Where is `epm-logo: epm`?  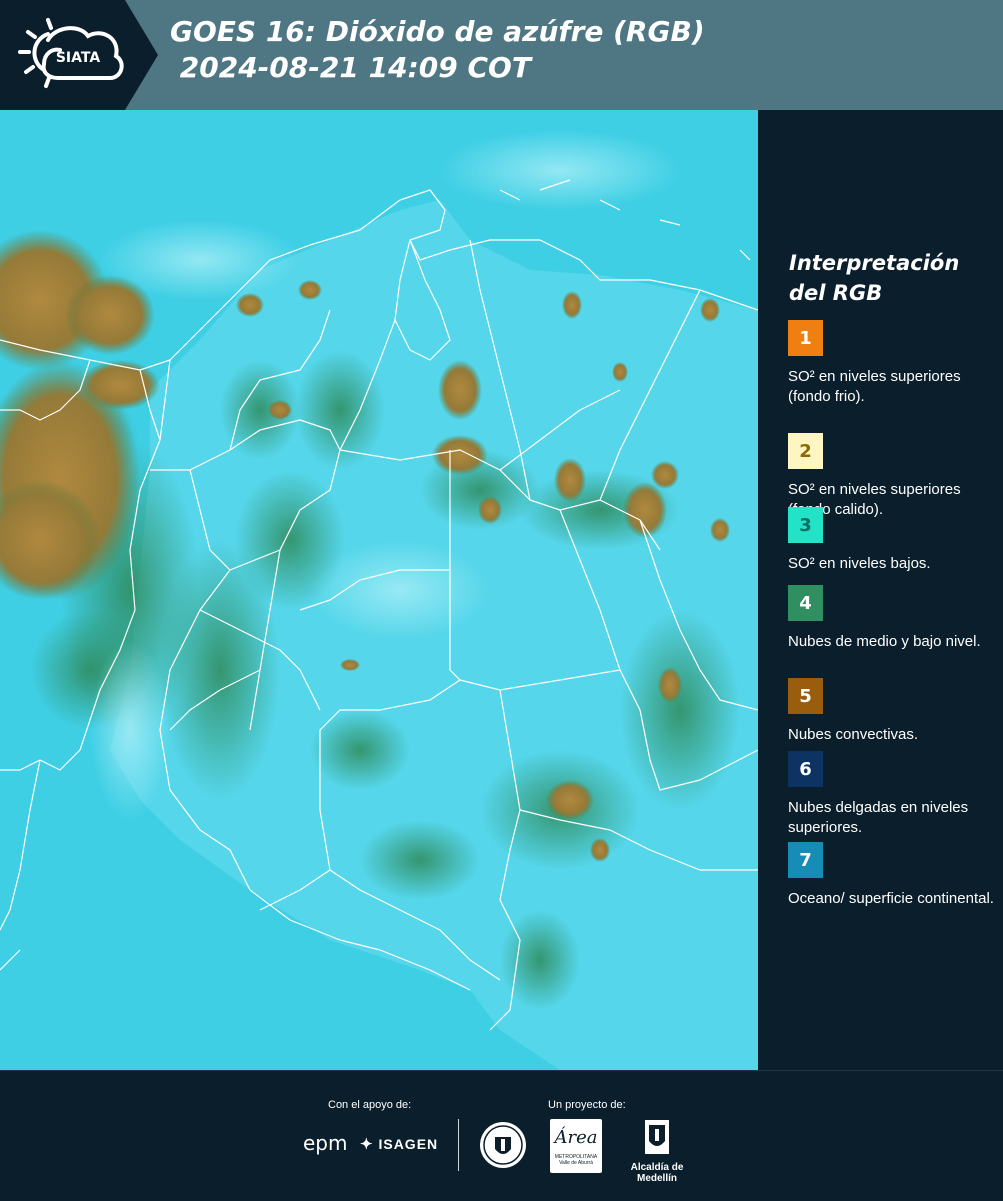 epm-logo: epm is located at coordinates (325, 1143).